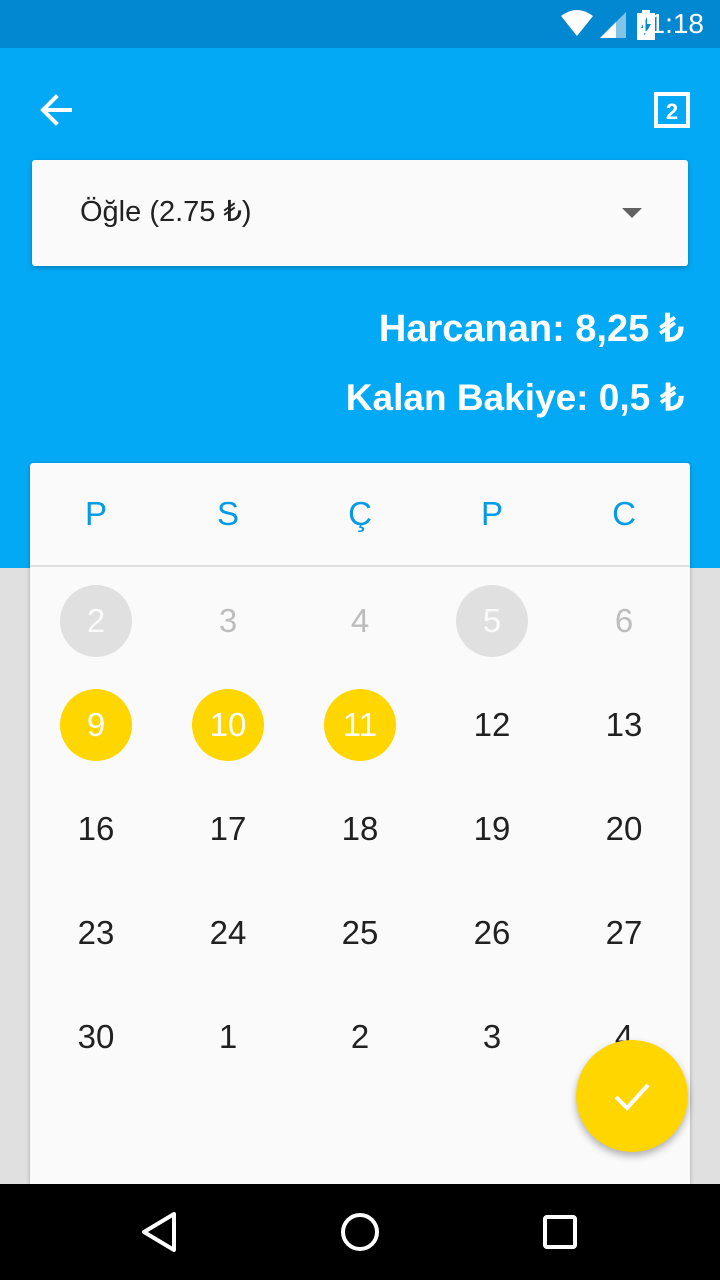  I want to click on day-number: 24, so click(228, 932).